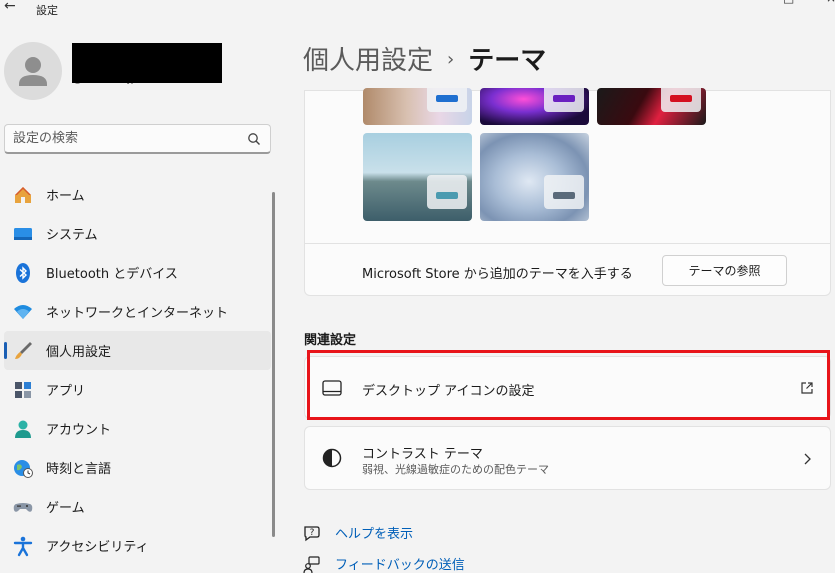 The width and height of the screenshot is (835, 573). Describe the element at coordinates (807, 459) in the screenshot. I see `chevron-right-icon` at that location.